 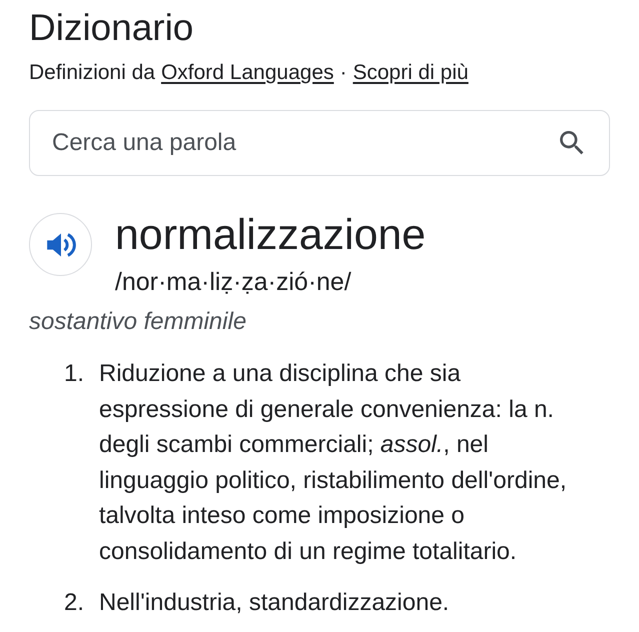 I want to click on learn-more-link: Scopri di più, so click(x=410, y=73).